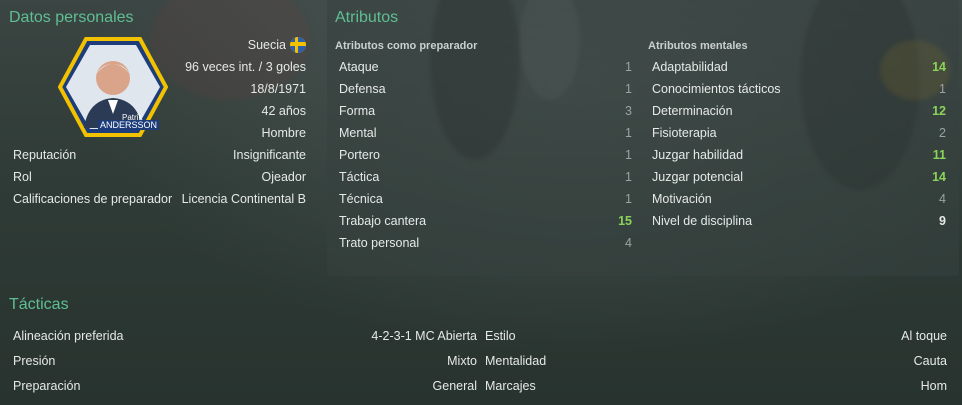 The width and height of the screenshot is (962, 405). I want to click on mentality-value: Cauta, so click(930, 361).